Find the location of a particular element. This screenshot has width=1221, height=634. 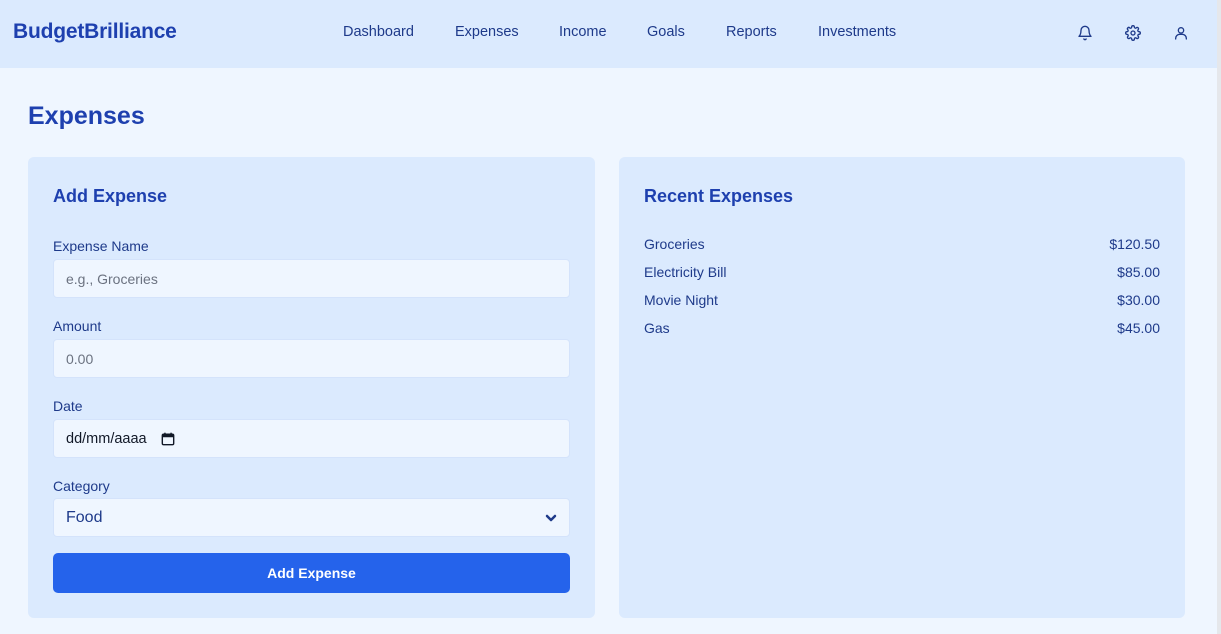

amount-input: 0.00 is located at coordinates (311, 358).